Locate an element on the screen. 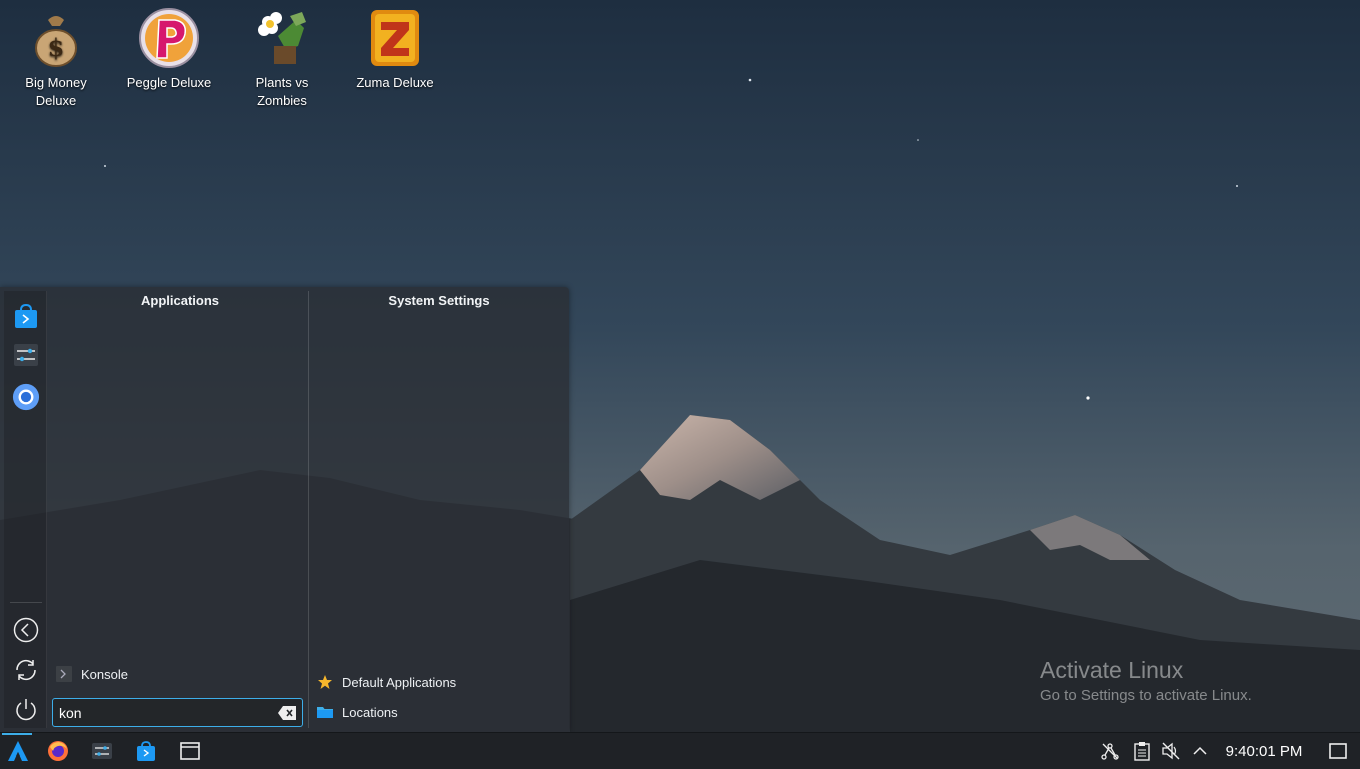 The image size is (1360, 769). result-konsole: Konsole is located at coordinates (92, 674).